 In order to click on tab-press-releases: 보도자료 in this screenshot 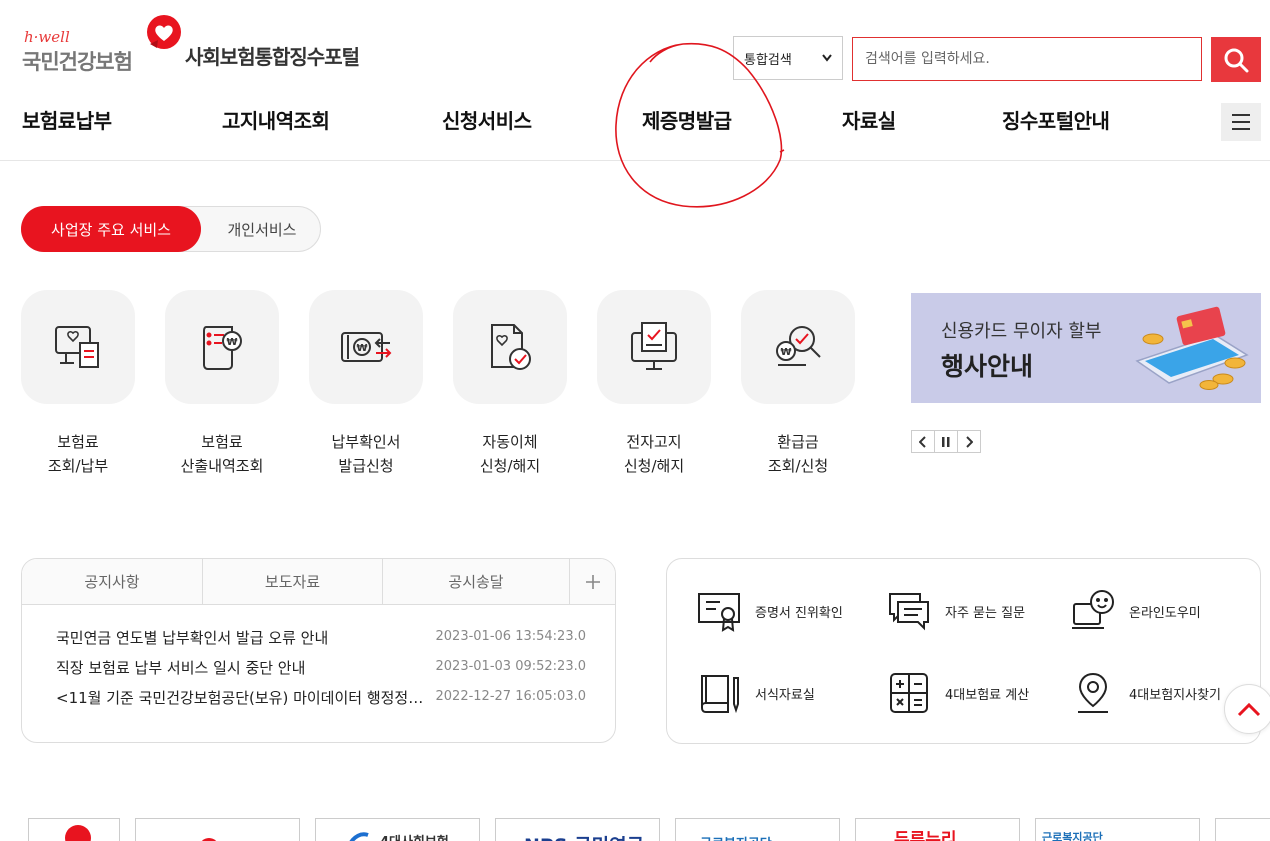, I will do `click(293, 581)`.